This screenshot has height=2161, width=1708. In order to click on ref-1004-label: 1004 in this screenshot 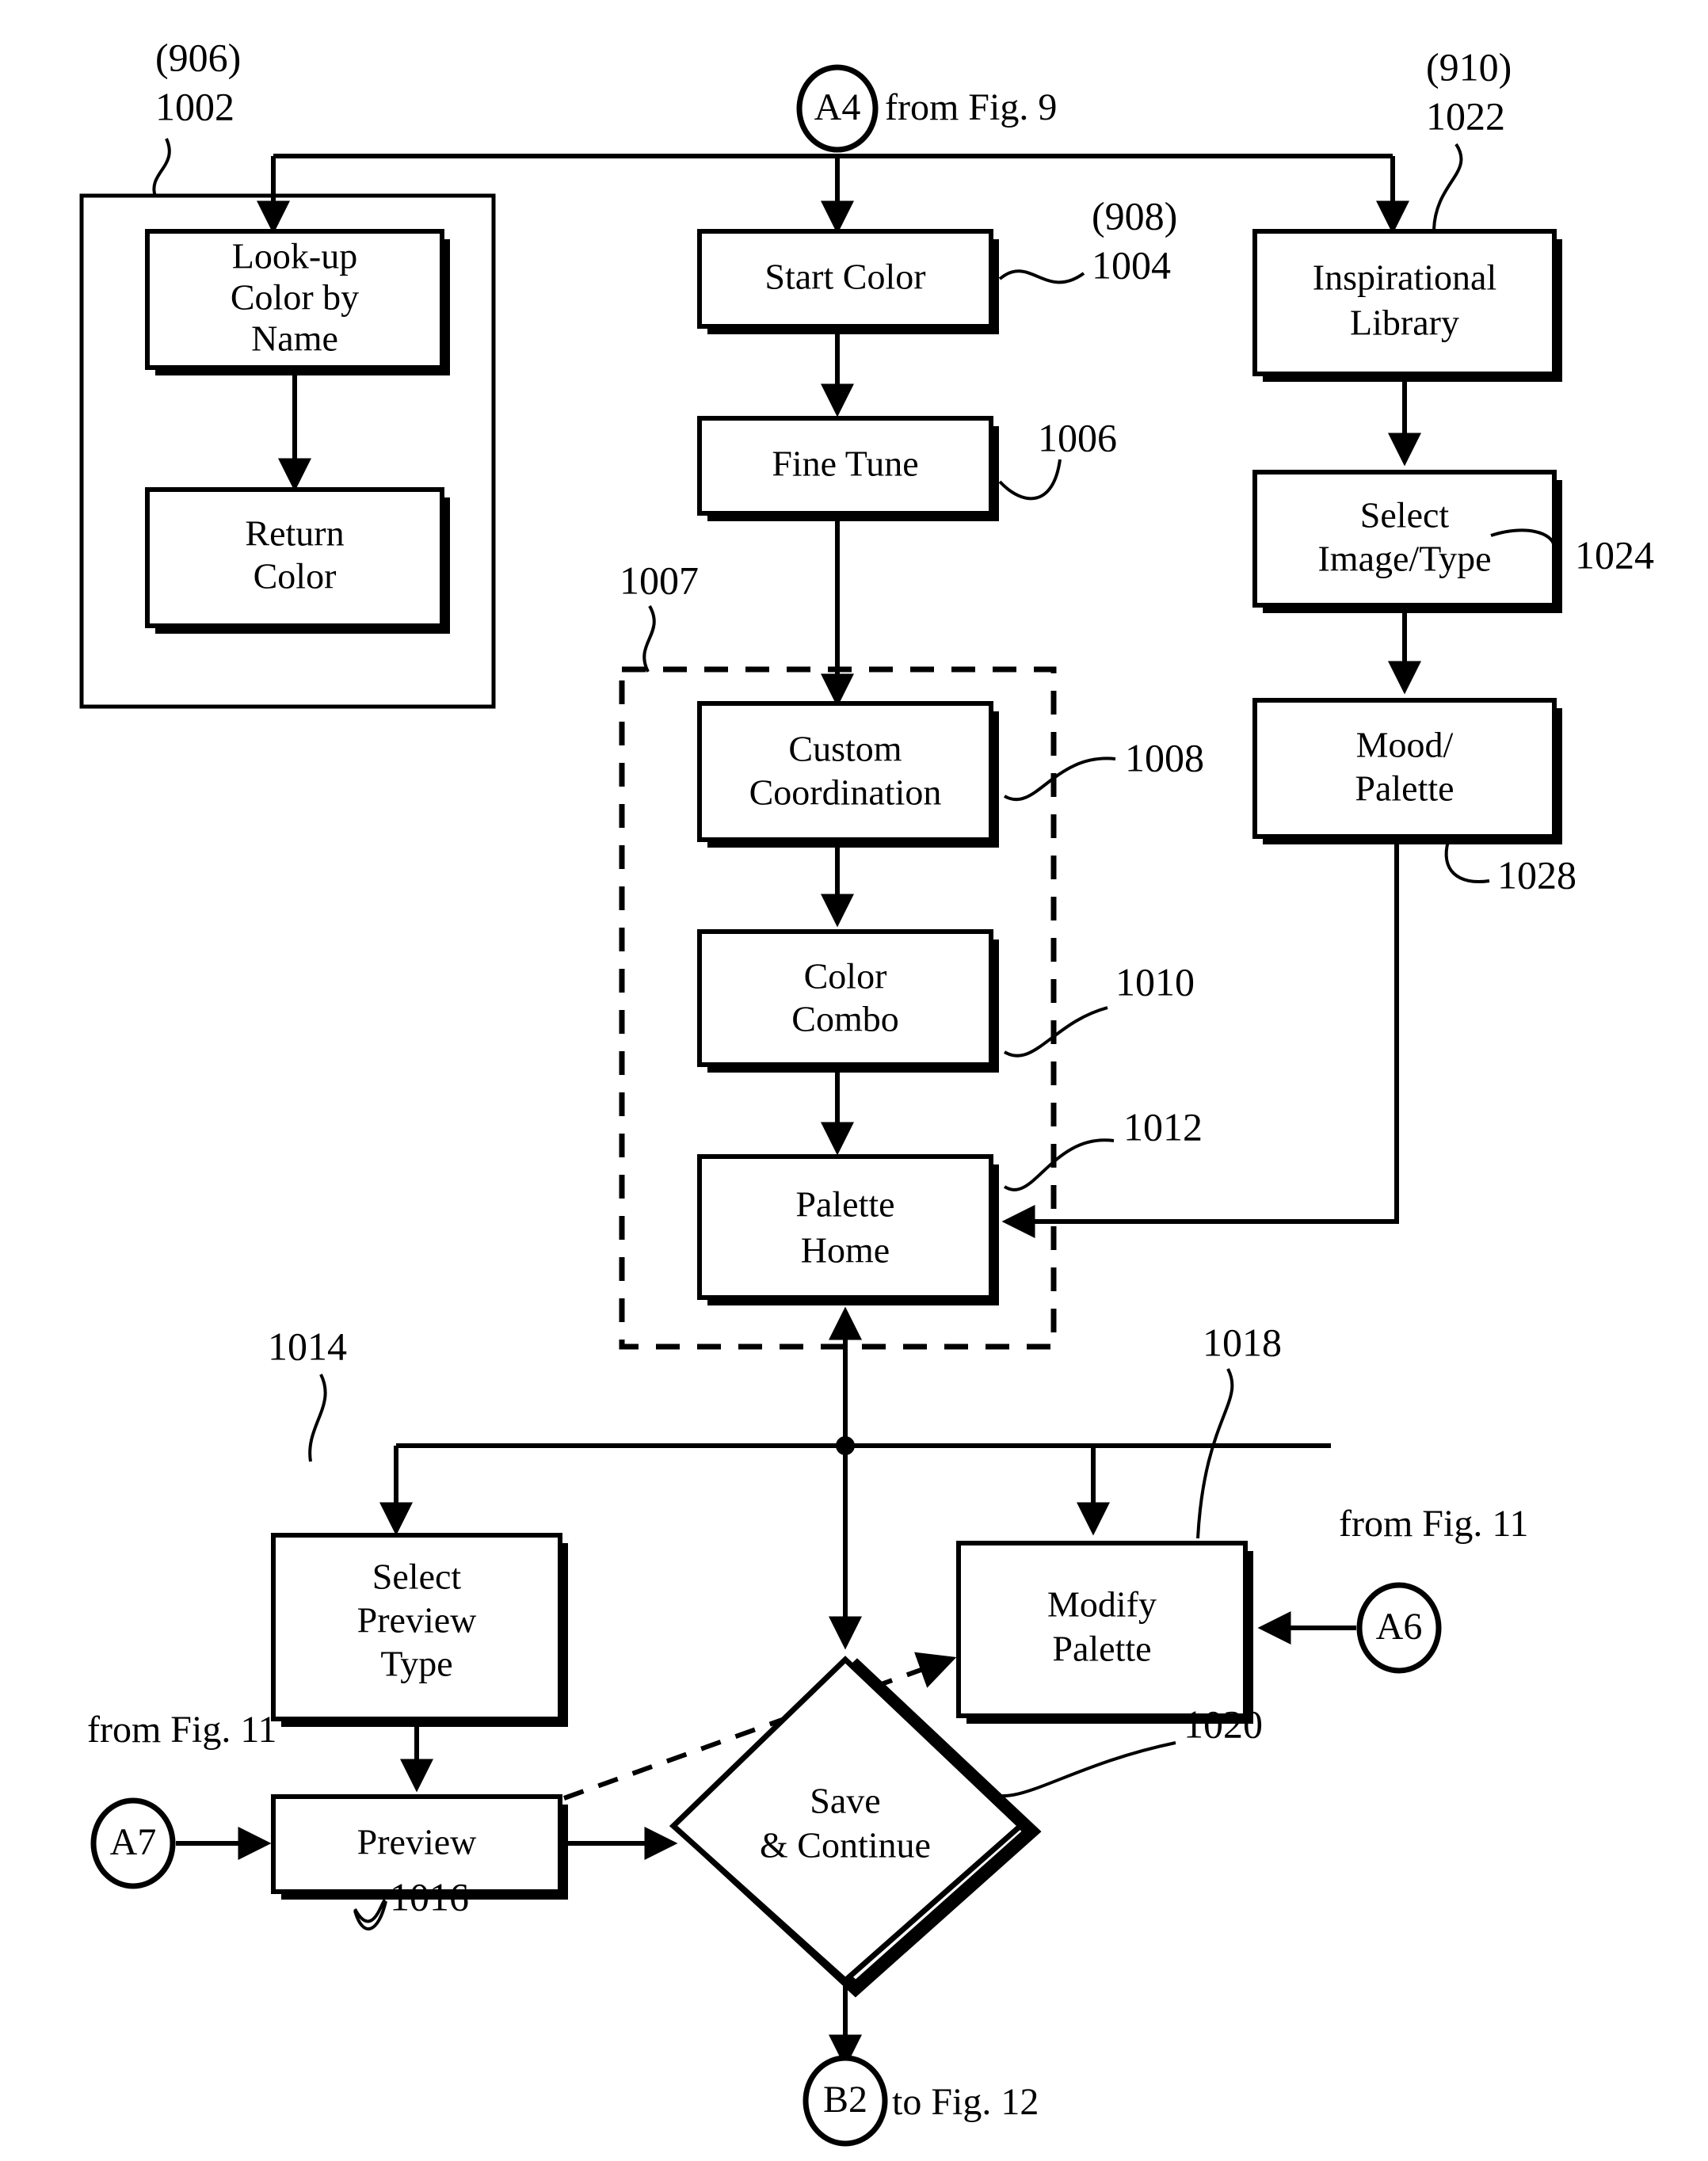, I will do `click(1131, 264)`.